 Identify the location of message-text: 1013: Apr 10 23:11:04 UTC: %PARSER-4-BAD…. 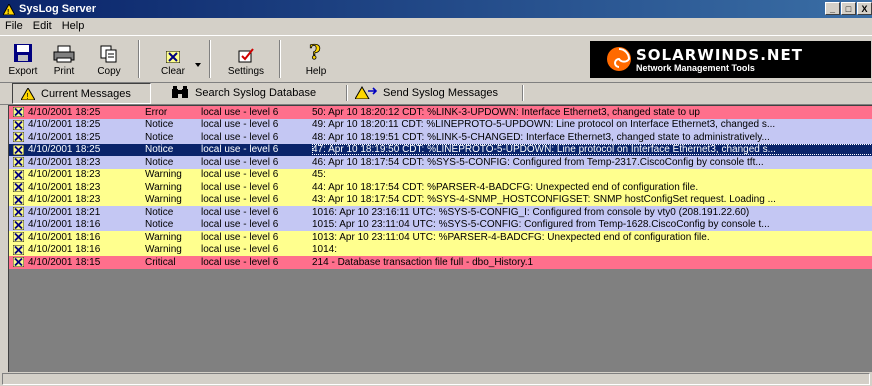
(511, 237).